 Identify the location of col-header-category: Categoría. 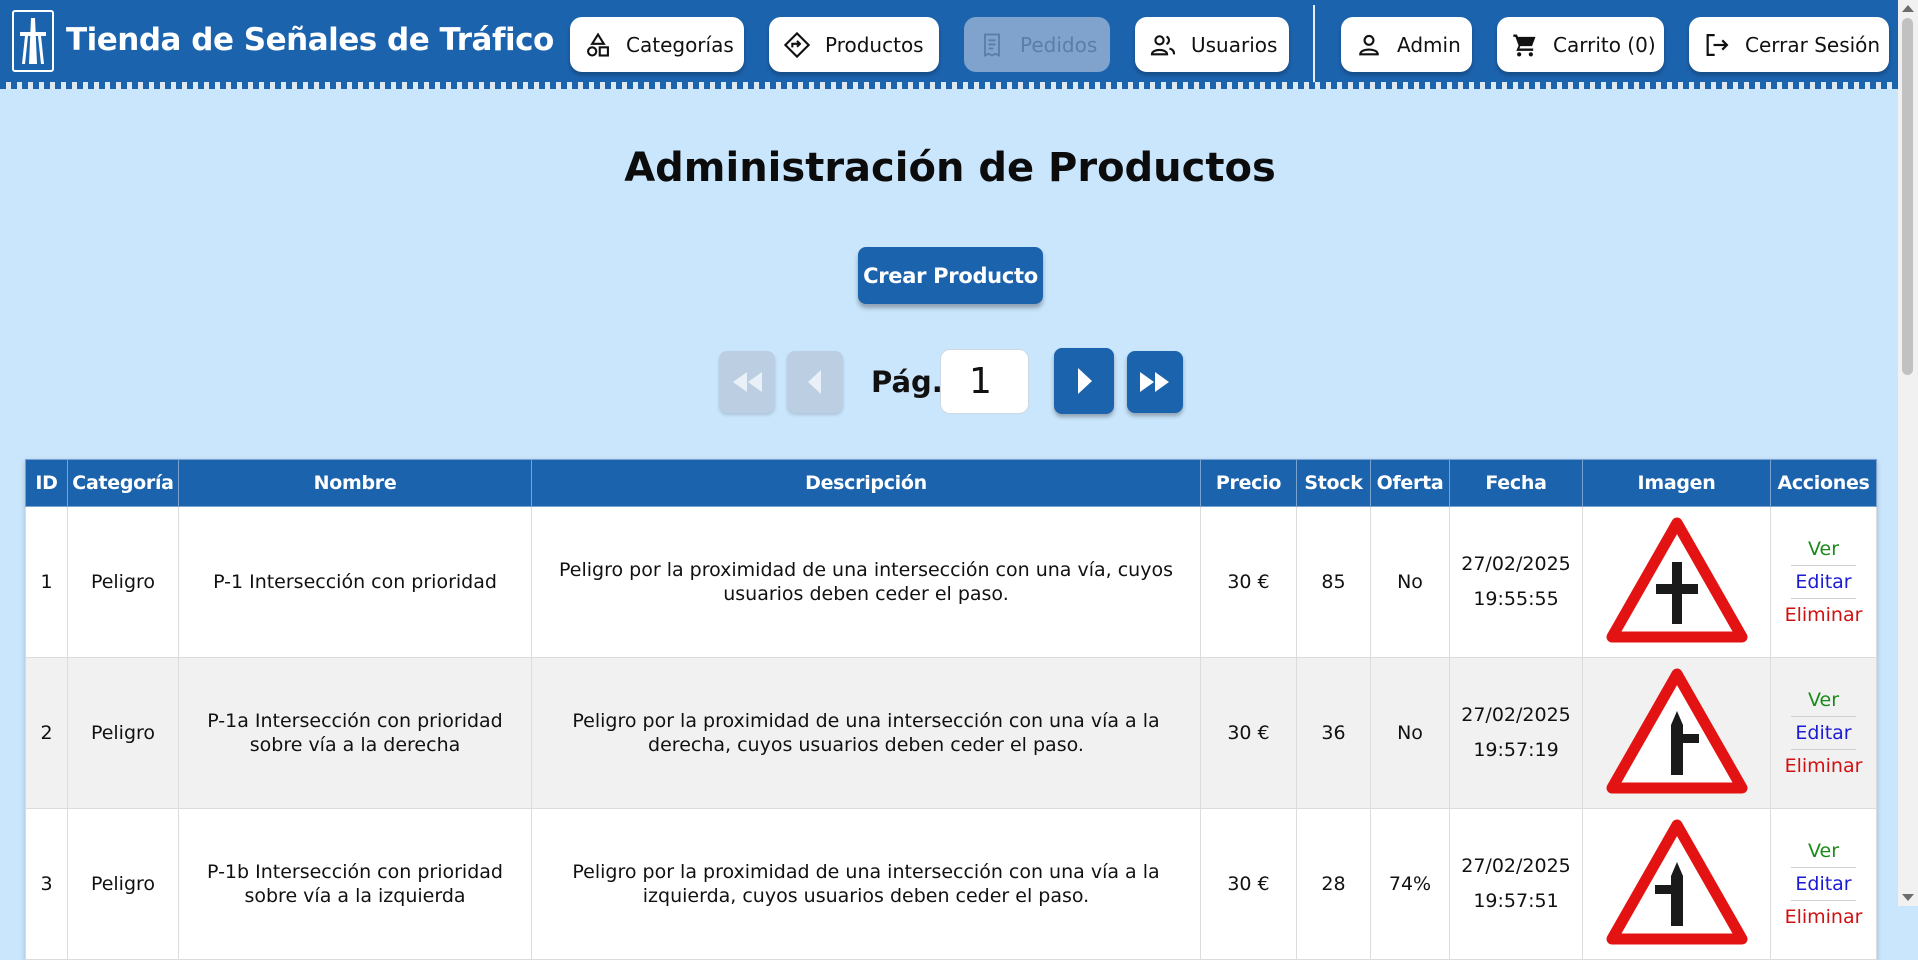
(123, 483).